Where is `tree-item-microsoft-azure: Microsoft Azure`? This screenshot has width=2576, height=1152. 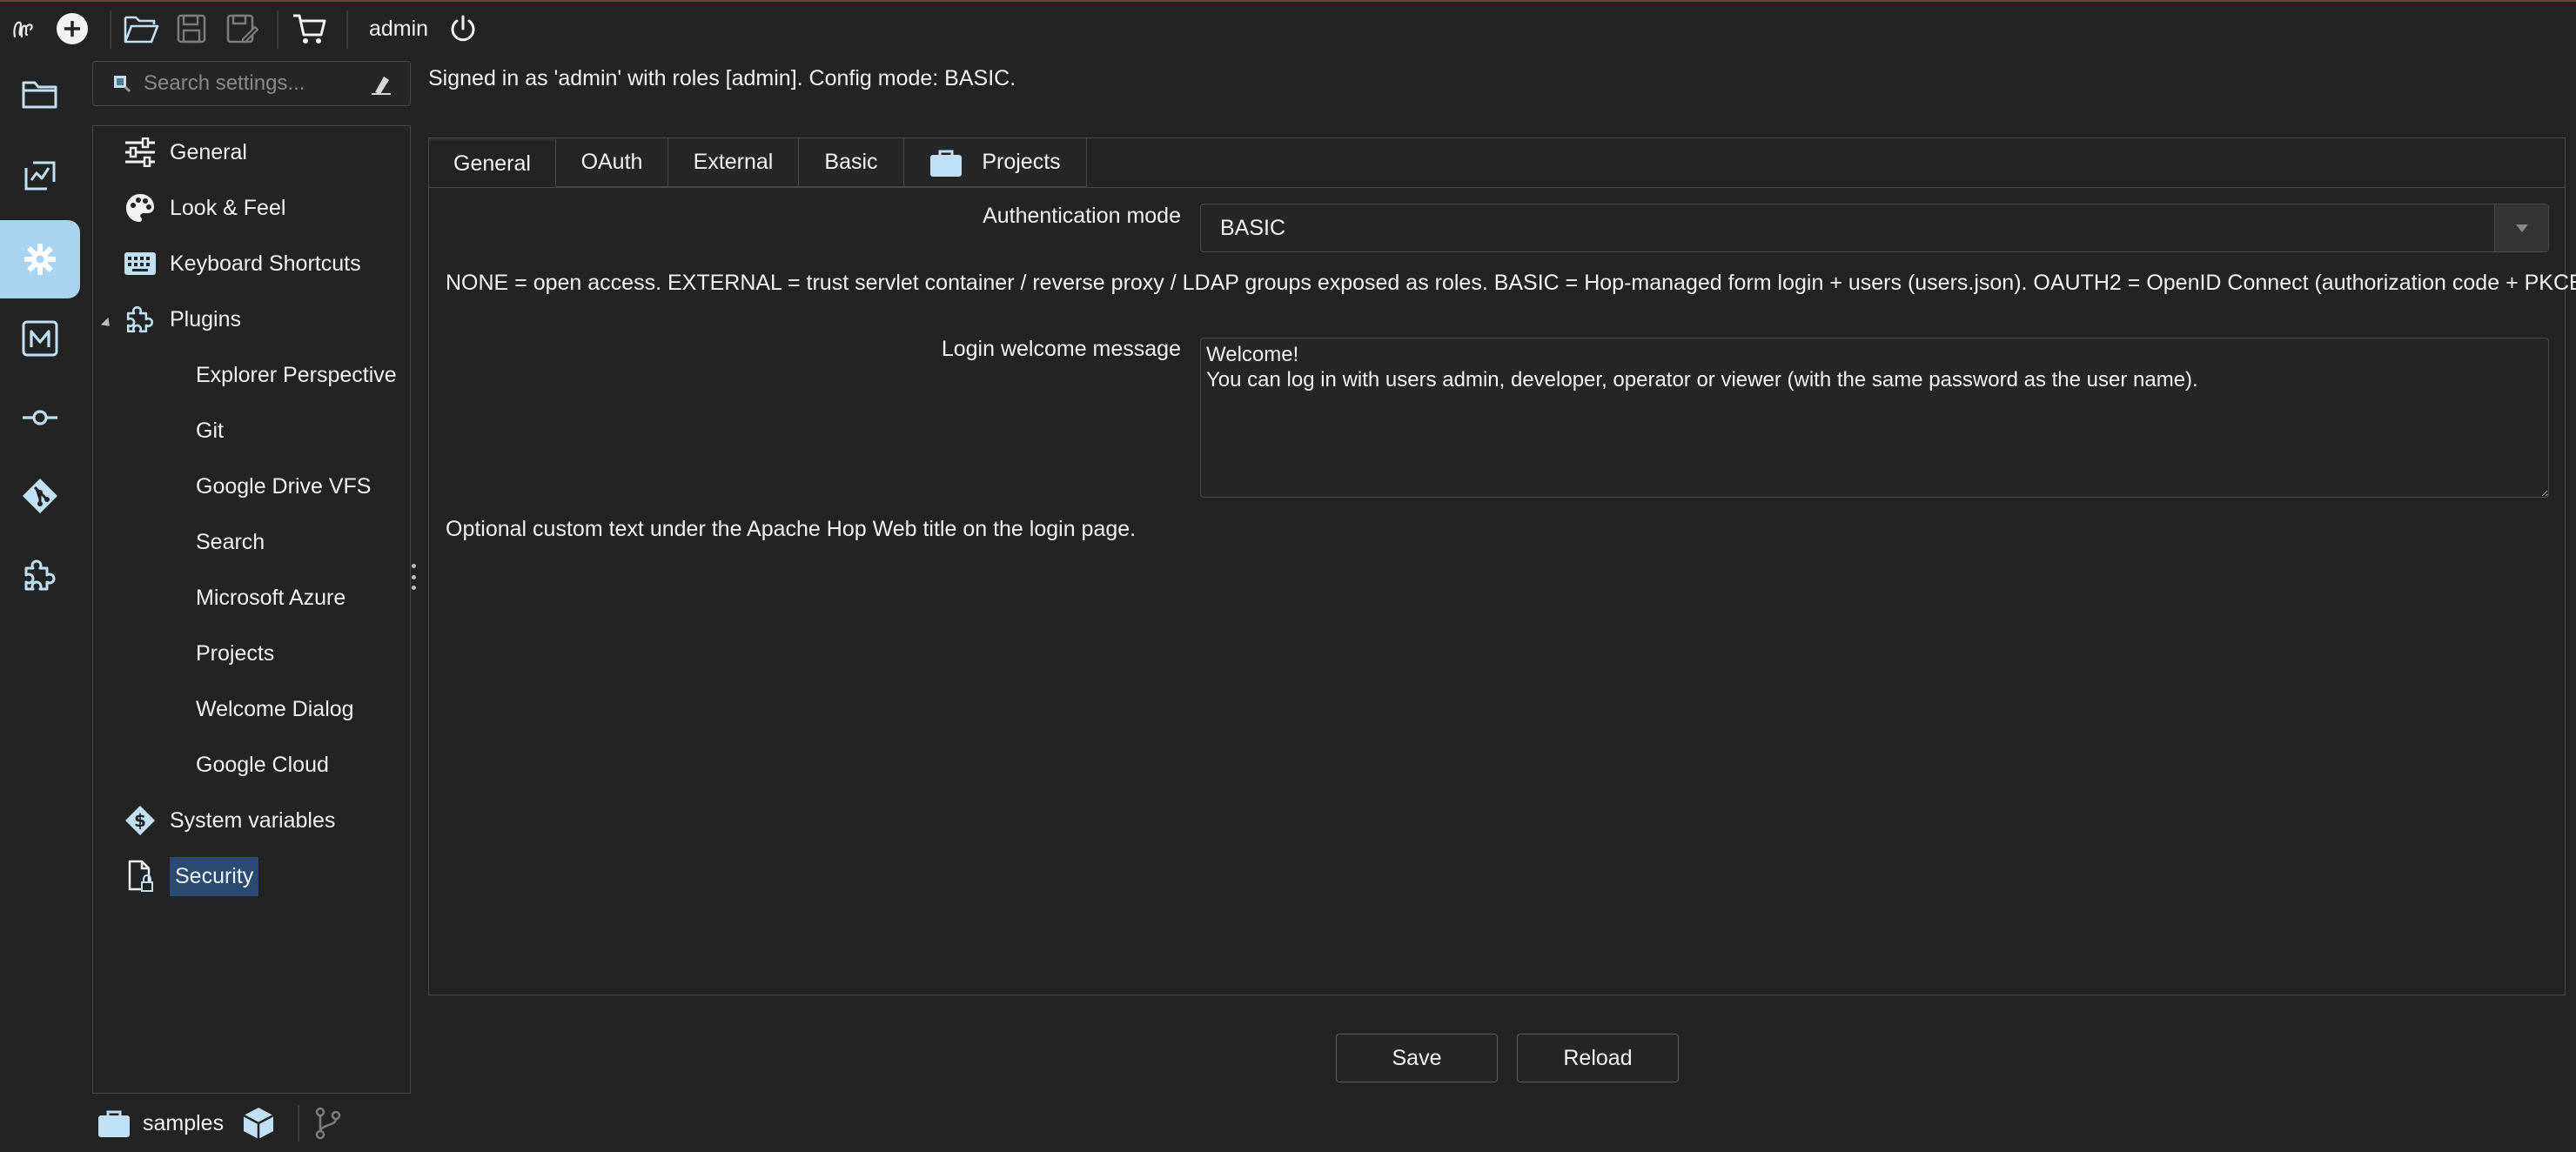
tree-item-microsoft-azure: Microsoft Azure is located at coordinates (270, 597).